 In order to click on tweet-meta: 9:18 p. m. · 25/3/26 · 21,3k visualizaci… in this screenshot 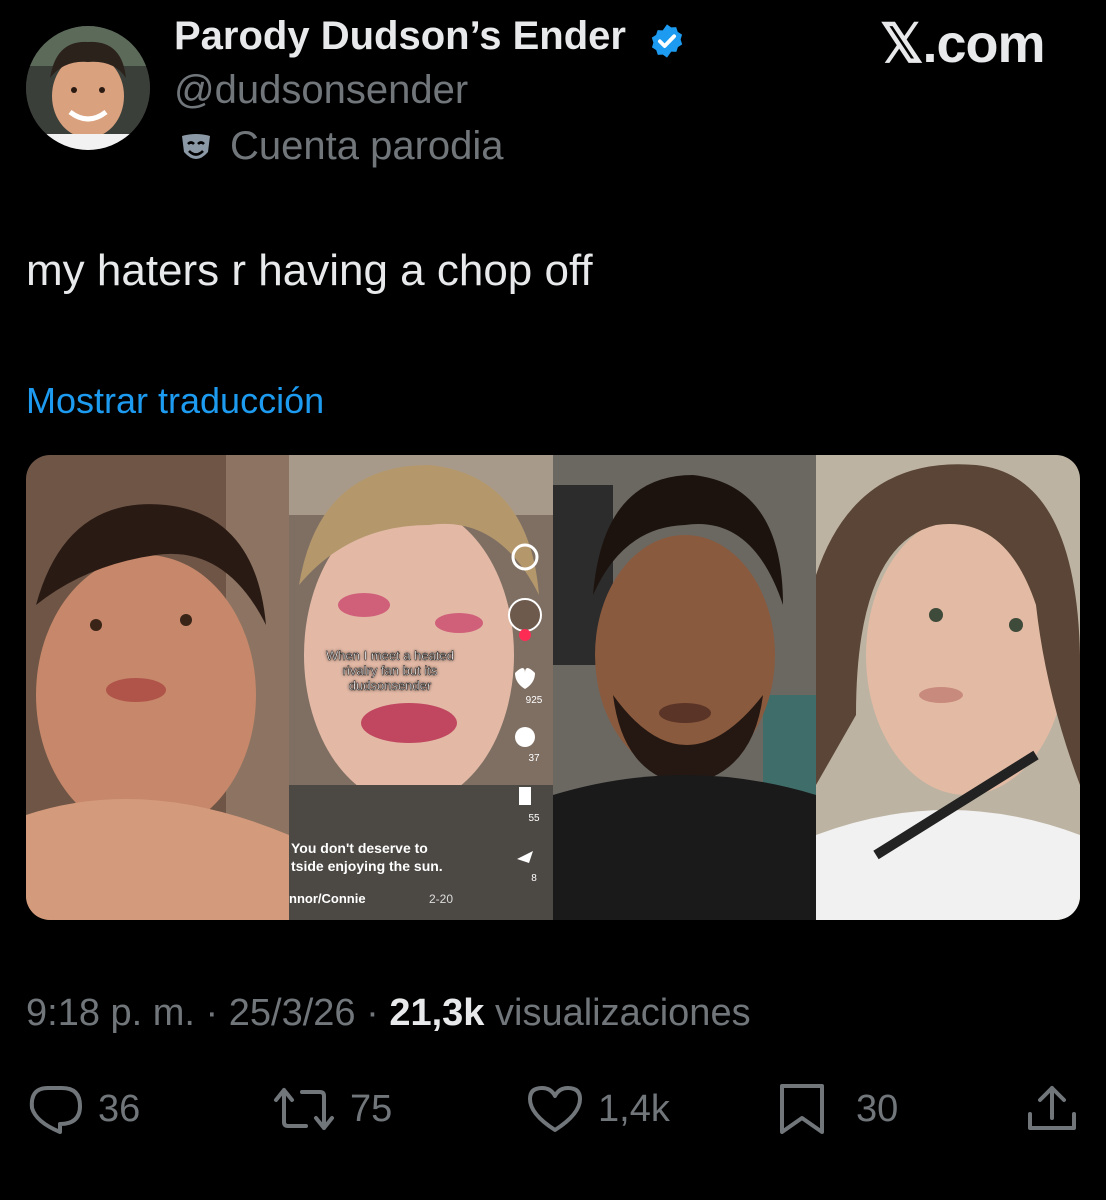, I will do `click(388, 1013)`.